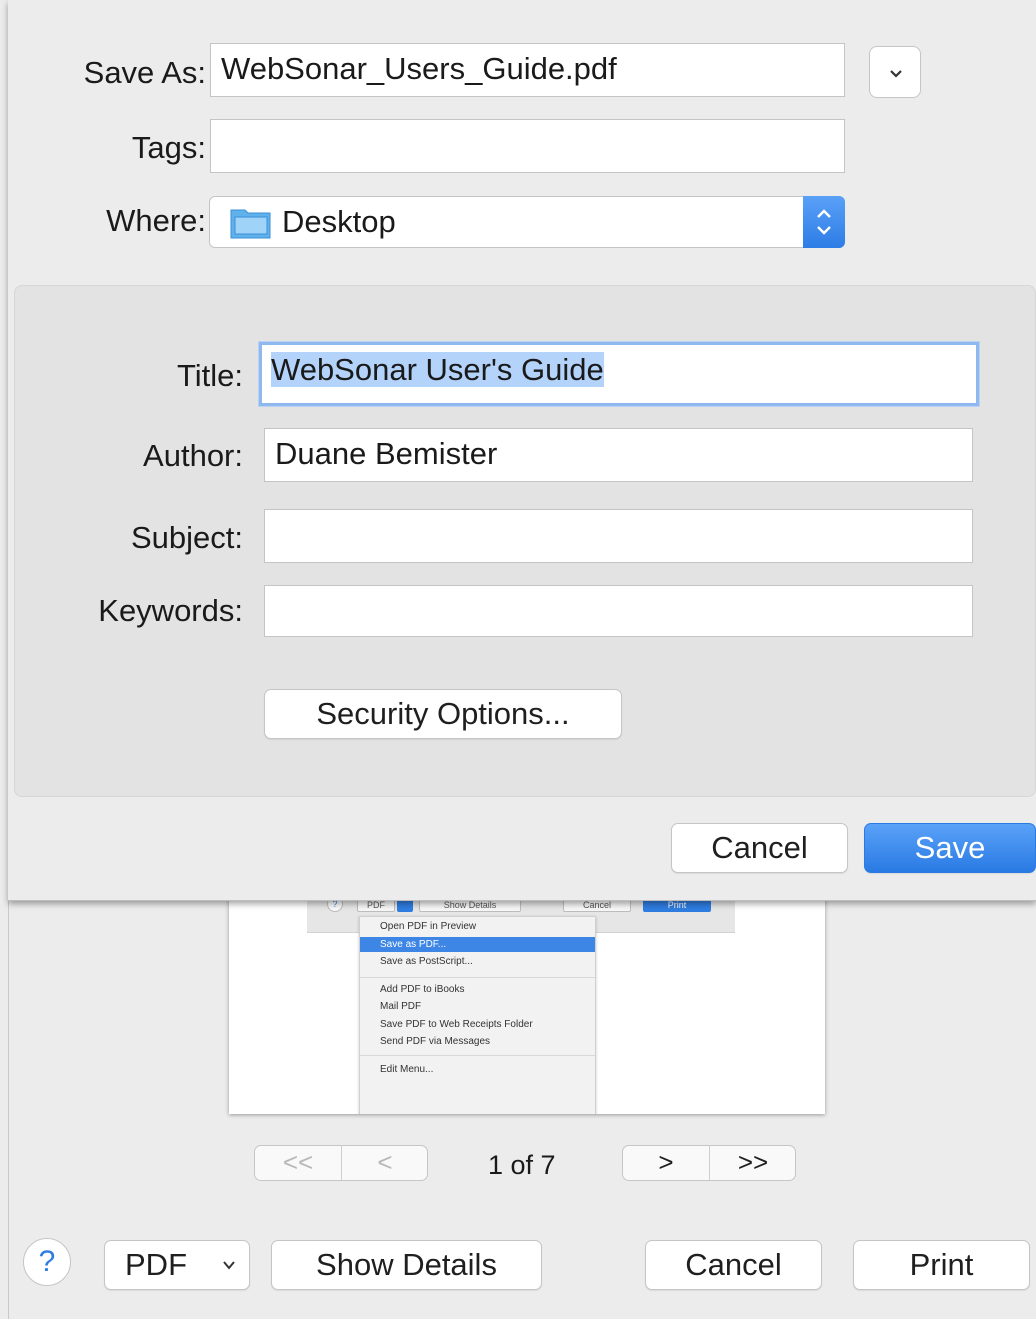 The width and height of the screenshot is (1036, 1319). Describe the element at coordinates (298, 1163) in the screenshot. I see `first-page-button: <<` at that location.